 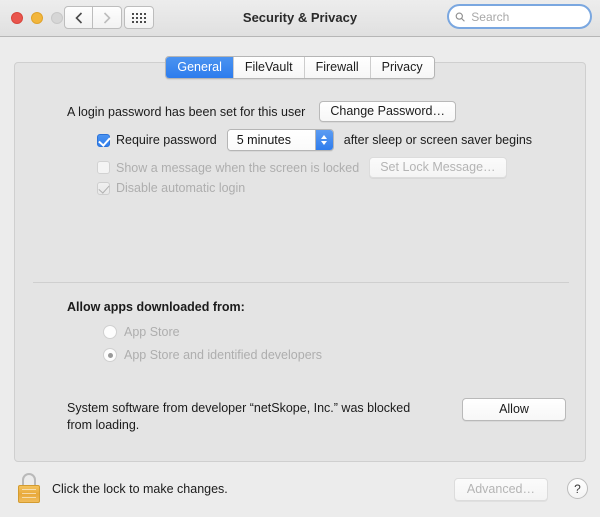 I want to click on tab-bar: General FileVault Firewall Privacy, so click(x=300, y=67).